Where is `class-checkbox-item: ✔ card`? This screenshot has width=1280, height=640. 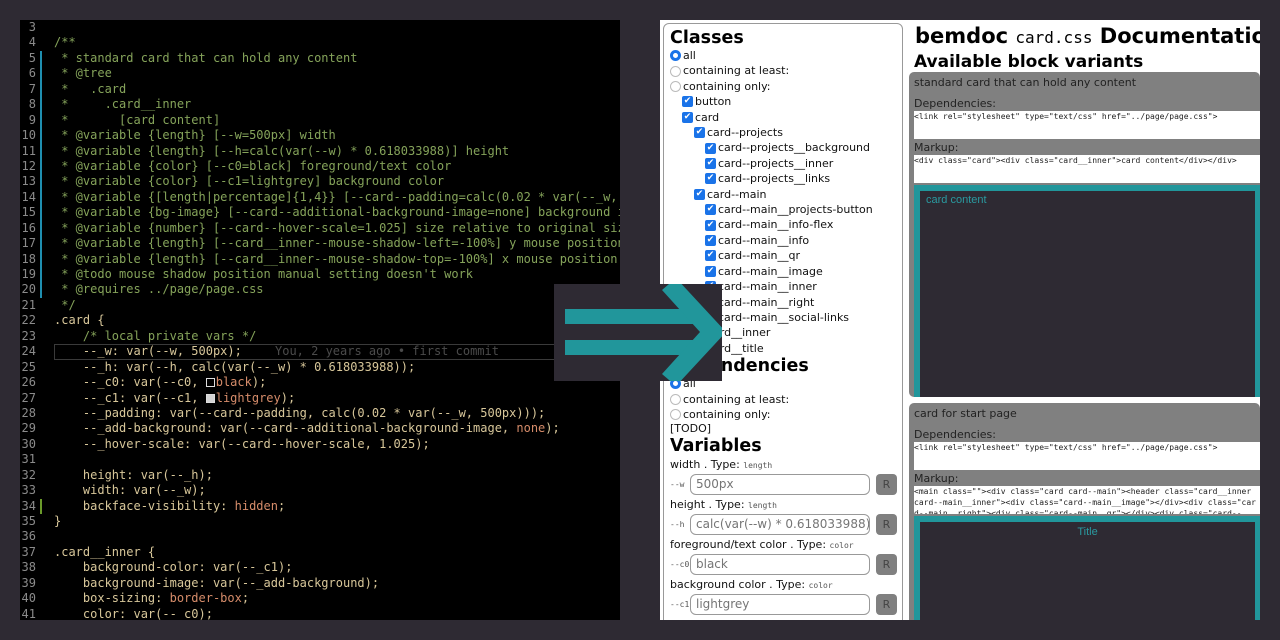 class-checkbox-item: ✔ card is located at coordinates (786, 117).